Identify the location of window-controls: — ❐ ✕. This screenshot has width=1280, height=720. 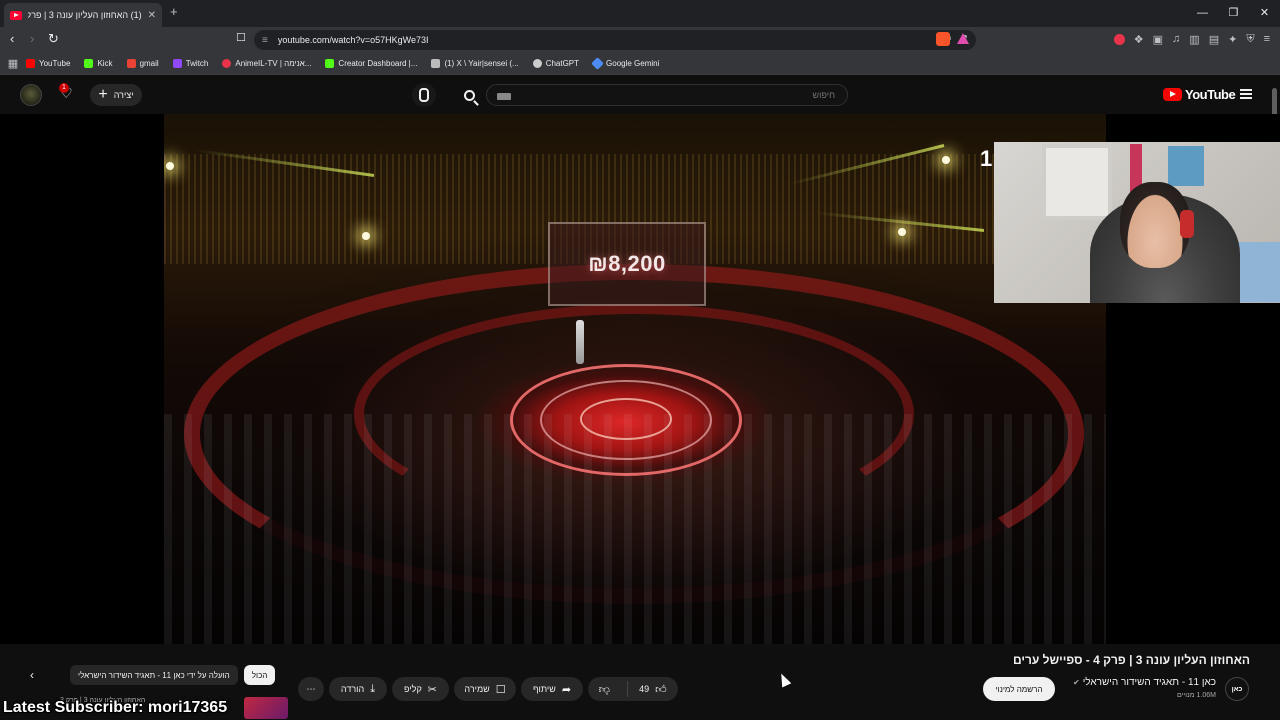
(1233, 13).